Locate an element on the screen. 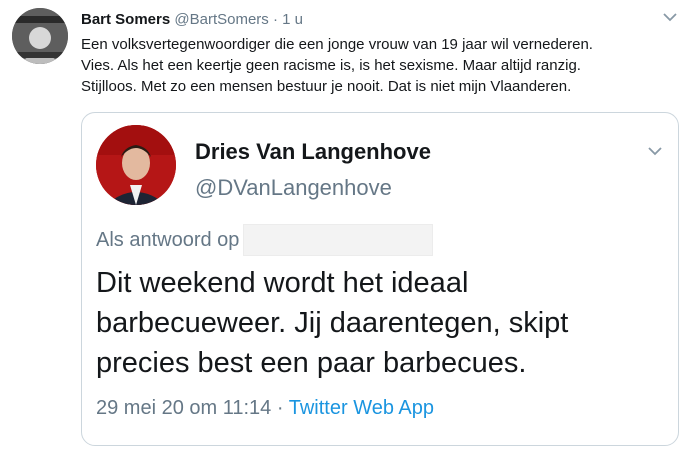 This screenshot has width=694, height=456. quoted-timestamp: 29 mei 20 om 11:14 is located at coordinates (183, 408).